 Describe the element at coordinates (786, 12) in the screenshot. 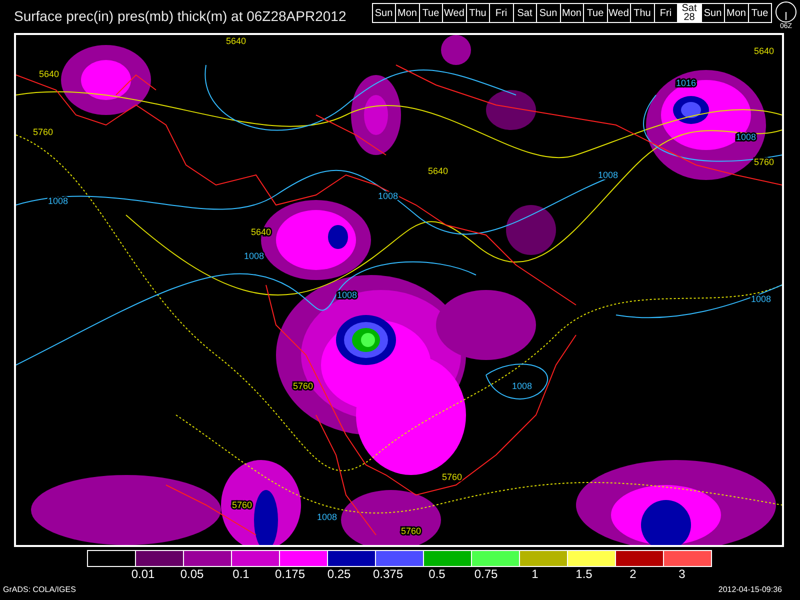

I see `clock-icon` at that location.